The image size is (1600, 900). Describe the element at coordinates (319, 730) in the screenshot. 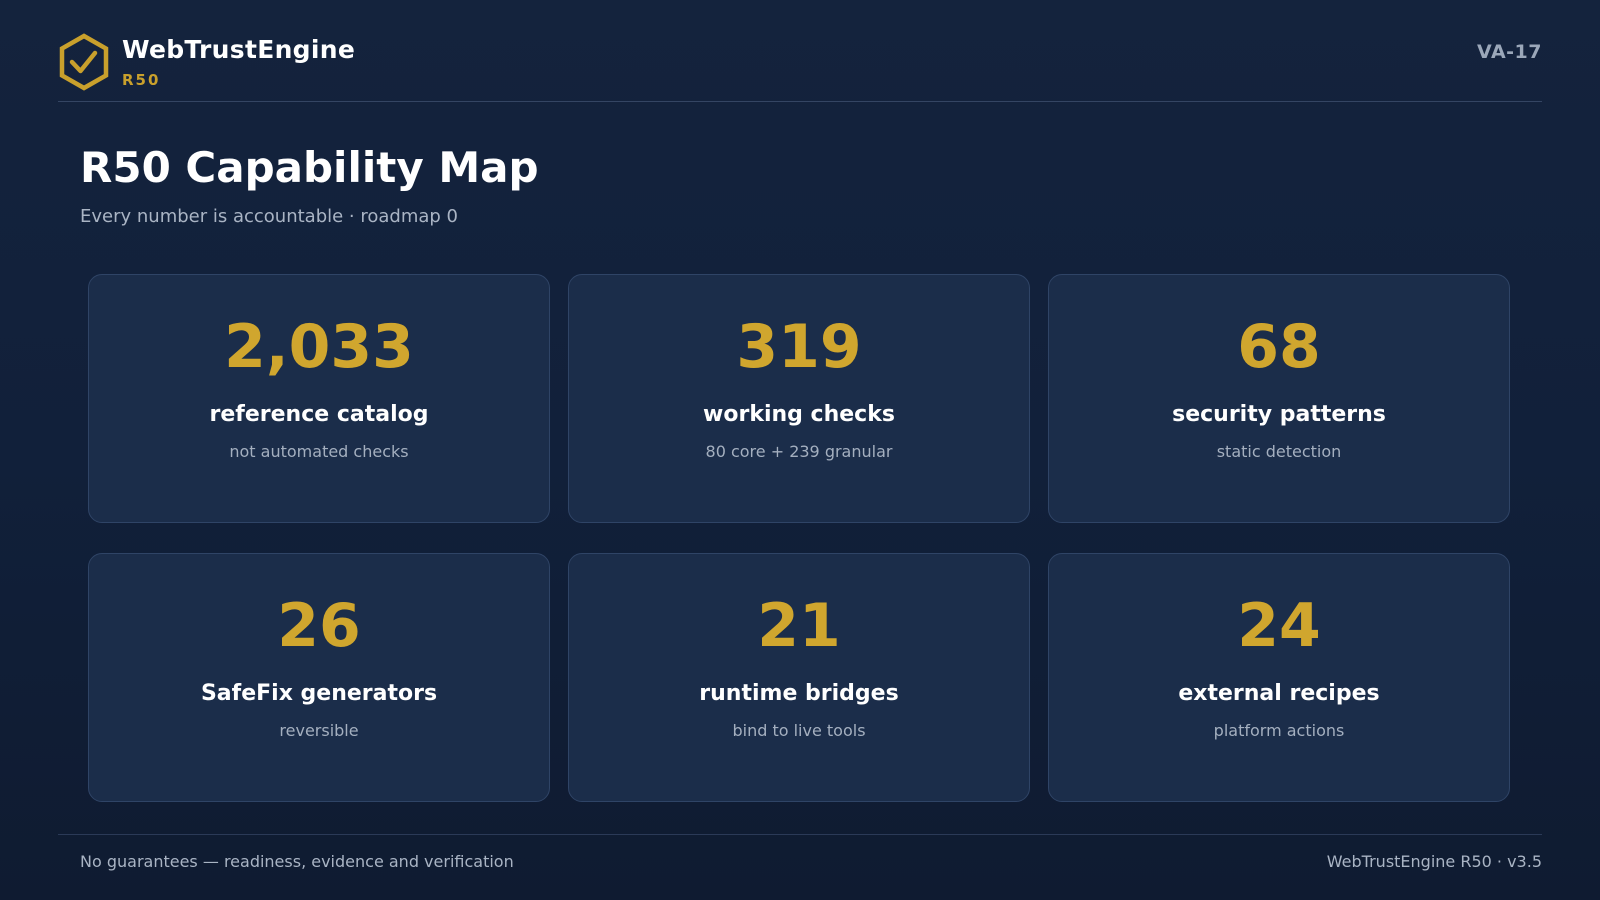

I see `stat-description: reversible` at that location.